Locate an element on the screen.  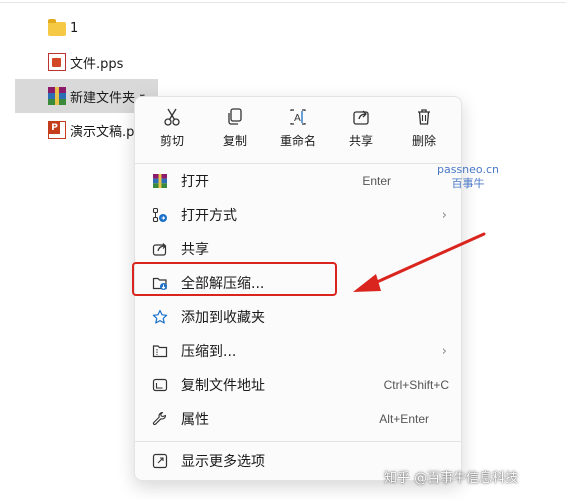
menu-label: 属性 is located at coordinates (195, 420).